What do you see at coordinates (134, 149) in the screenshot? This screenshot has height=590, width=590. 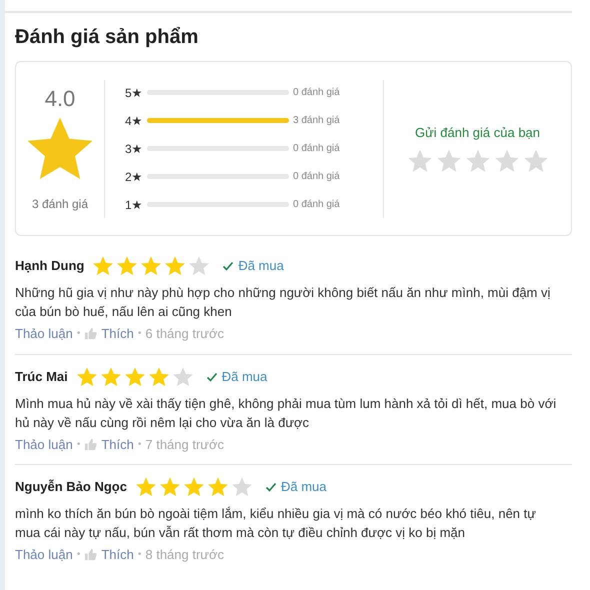 I see `star-level-label: 3★` at bounding box center [134, 149].